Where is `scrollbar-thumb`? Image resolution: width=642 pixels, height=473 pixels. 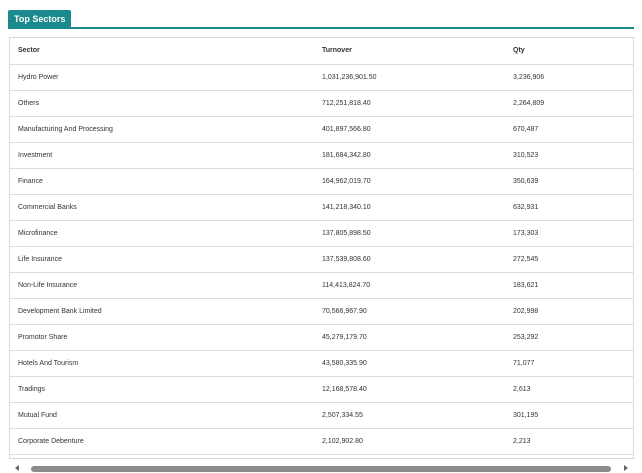
scrollbar-thumb is located at coordinates (321, 469).